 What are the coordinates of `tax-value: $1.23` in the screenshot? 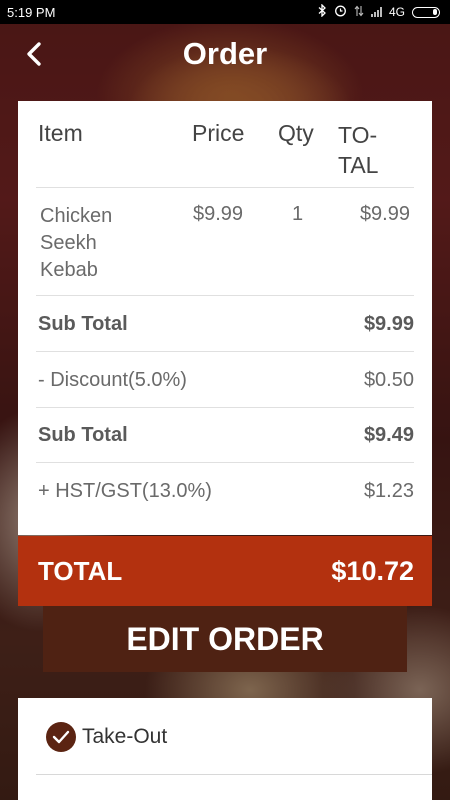 It's located at (388, 491).